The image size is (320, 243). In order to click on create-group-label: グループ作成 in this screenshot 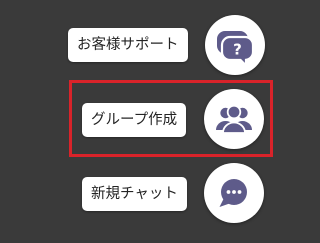, I will do `click(134, 120)`.